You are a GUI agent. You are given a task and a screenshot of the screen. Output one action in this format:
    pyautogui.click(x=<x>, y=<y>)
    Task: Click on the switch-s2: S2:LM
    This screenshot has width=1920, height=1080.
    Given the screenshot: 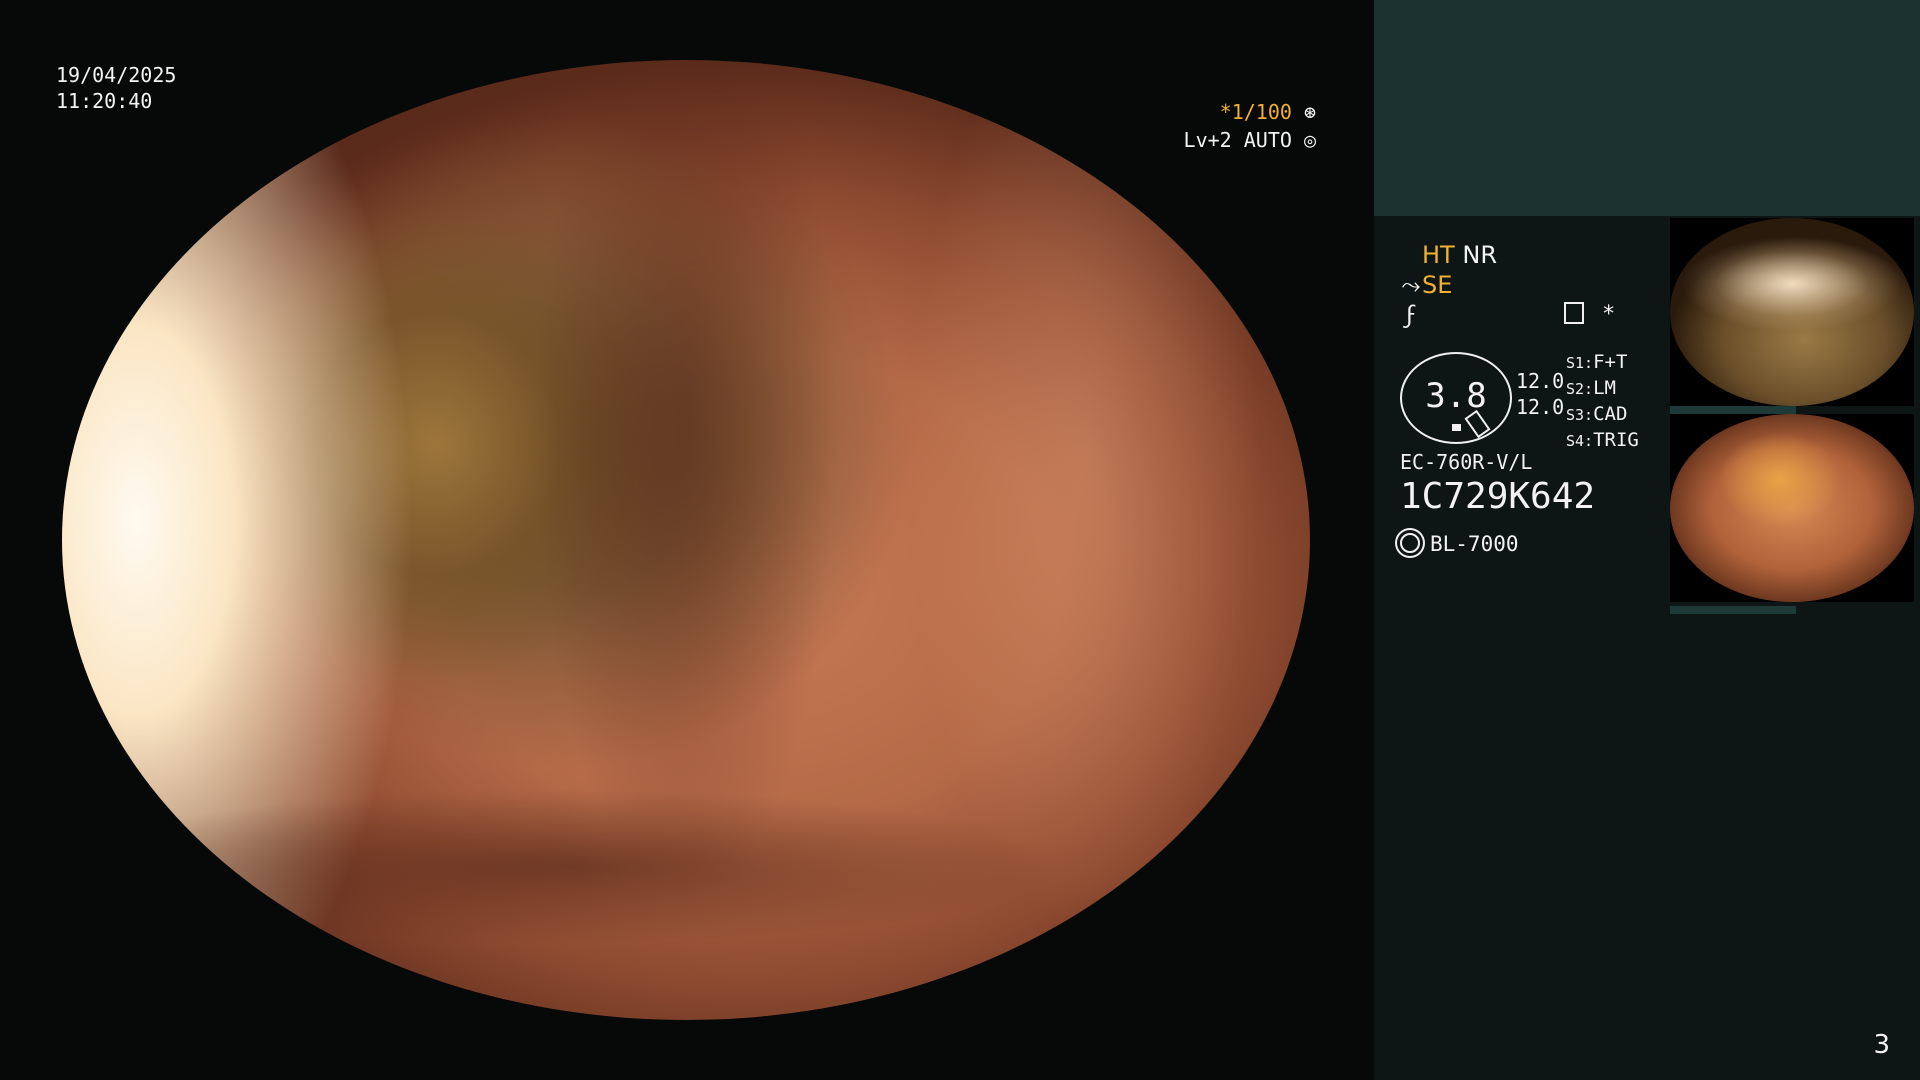 What is the action you would take?
    pyautogui.click(x=1591, y=388)
    